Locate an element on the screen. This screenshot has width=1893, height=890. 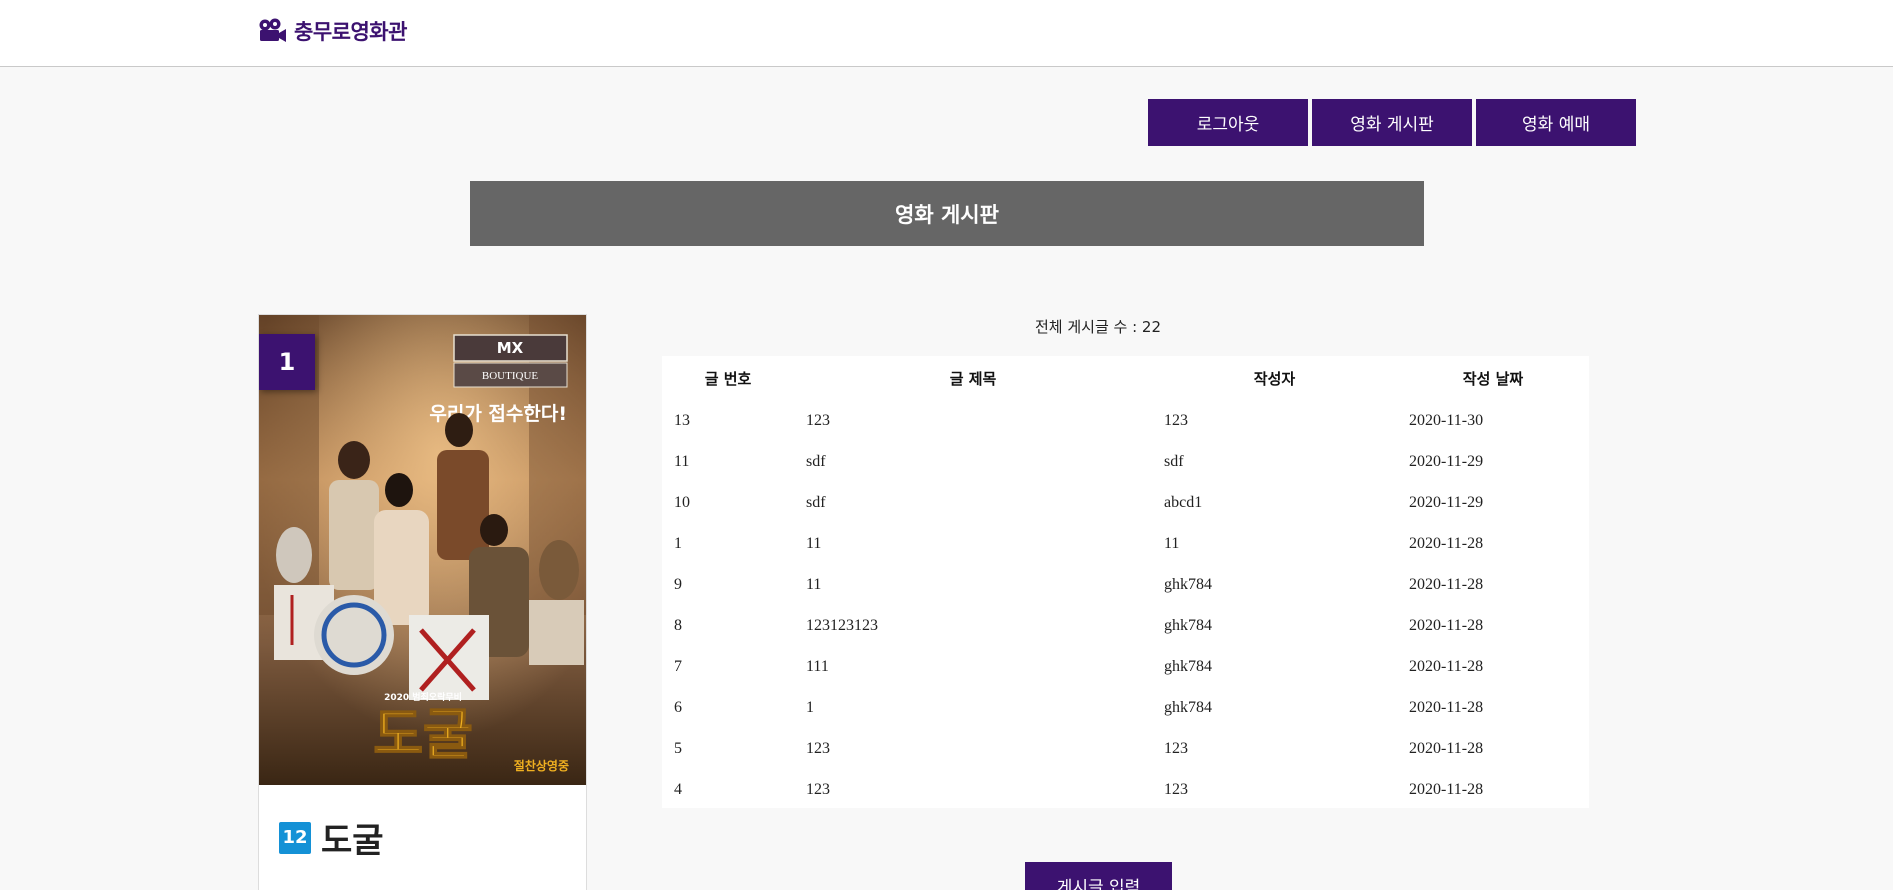
post-date: 2020-11-30 is located at coordinates (1446, 420).